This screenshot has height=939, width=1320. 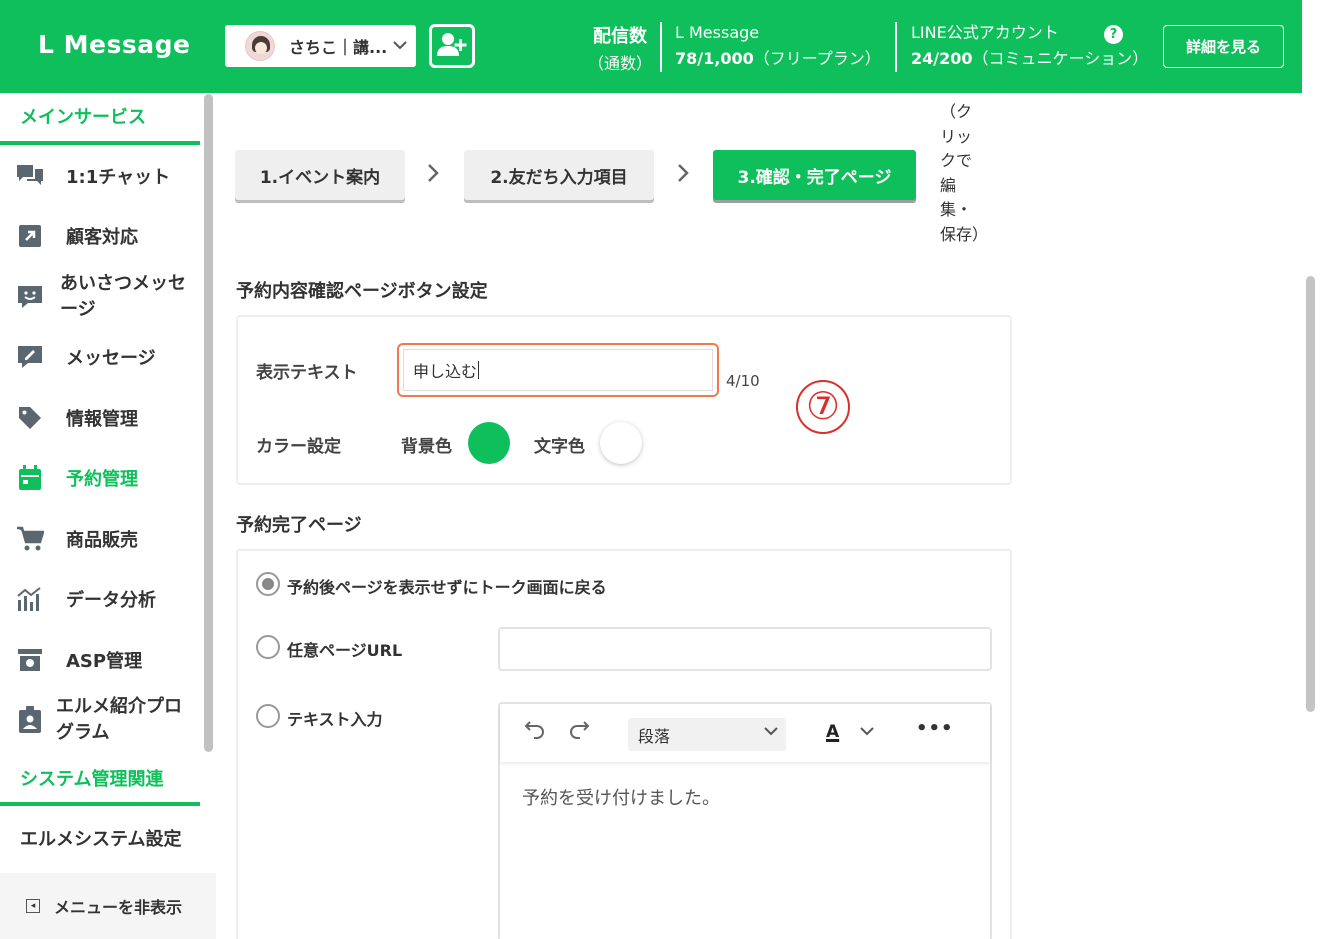 What do you see at coordinates (33, 906) in the screenshot?
I see `collapse-icon: ◂` at bounding box center [33, 906].